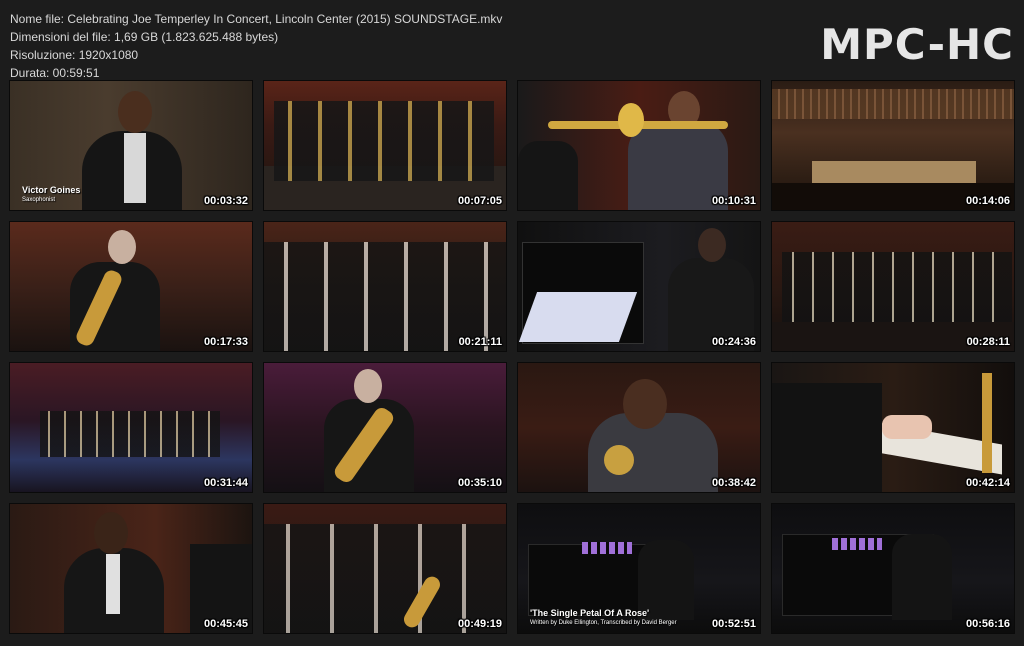  I want to click on piano-keys, so click(578, 317).